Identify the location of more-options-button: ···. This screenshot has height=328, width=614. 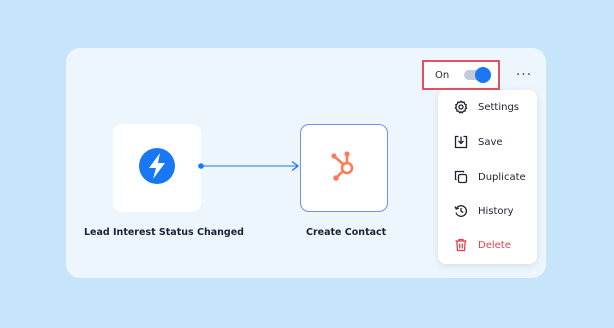
(524, 75).